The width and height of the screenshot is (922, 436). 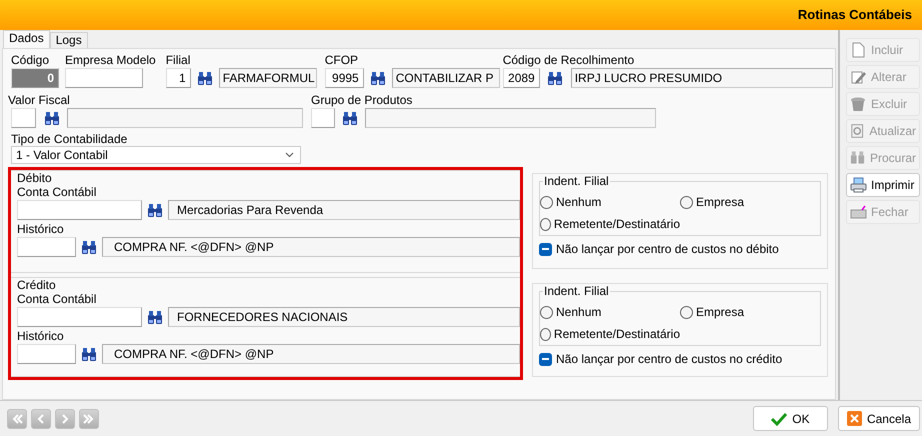 What do you see at coordinates (344, 210) in the screenshot?
I see `display-field: Mercadorias Para Revenda` at bounding box center [344, 210].